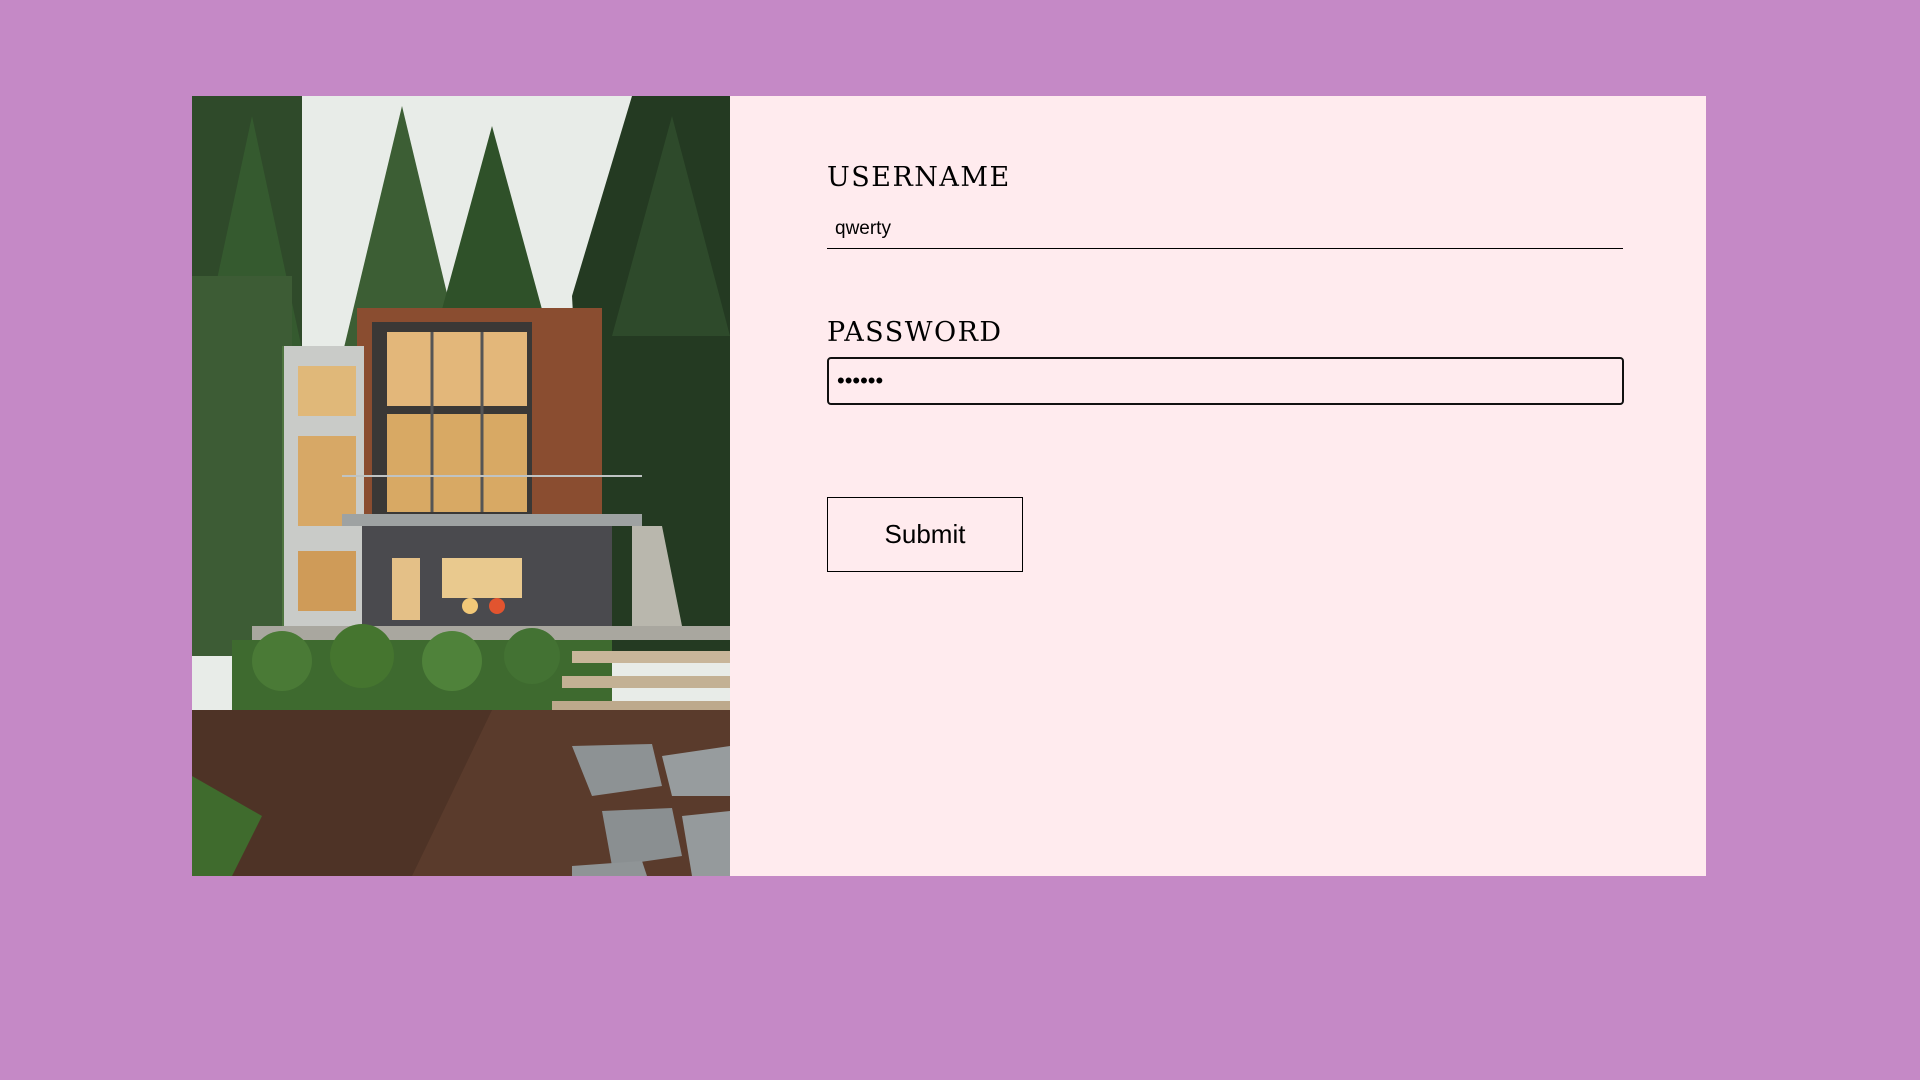 This screenshot has width=1920, height=1080. Describe the element at coordinates (919, 177) in the screenshot. I see `username-label: USERNAME` at that location.